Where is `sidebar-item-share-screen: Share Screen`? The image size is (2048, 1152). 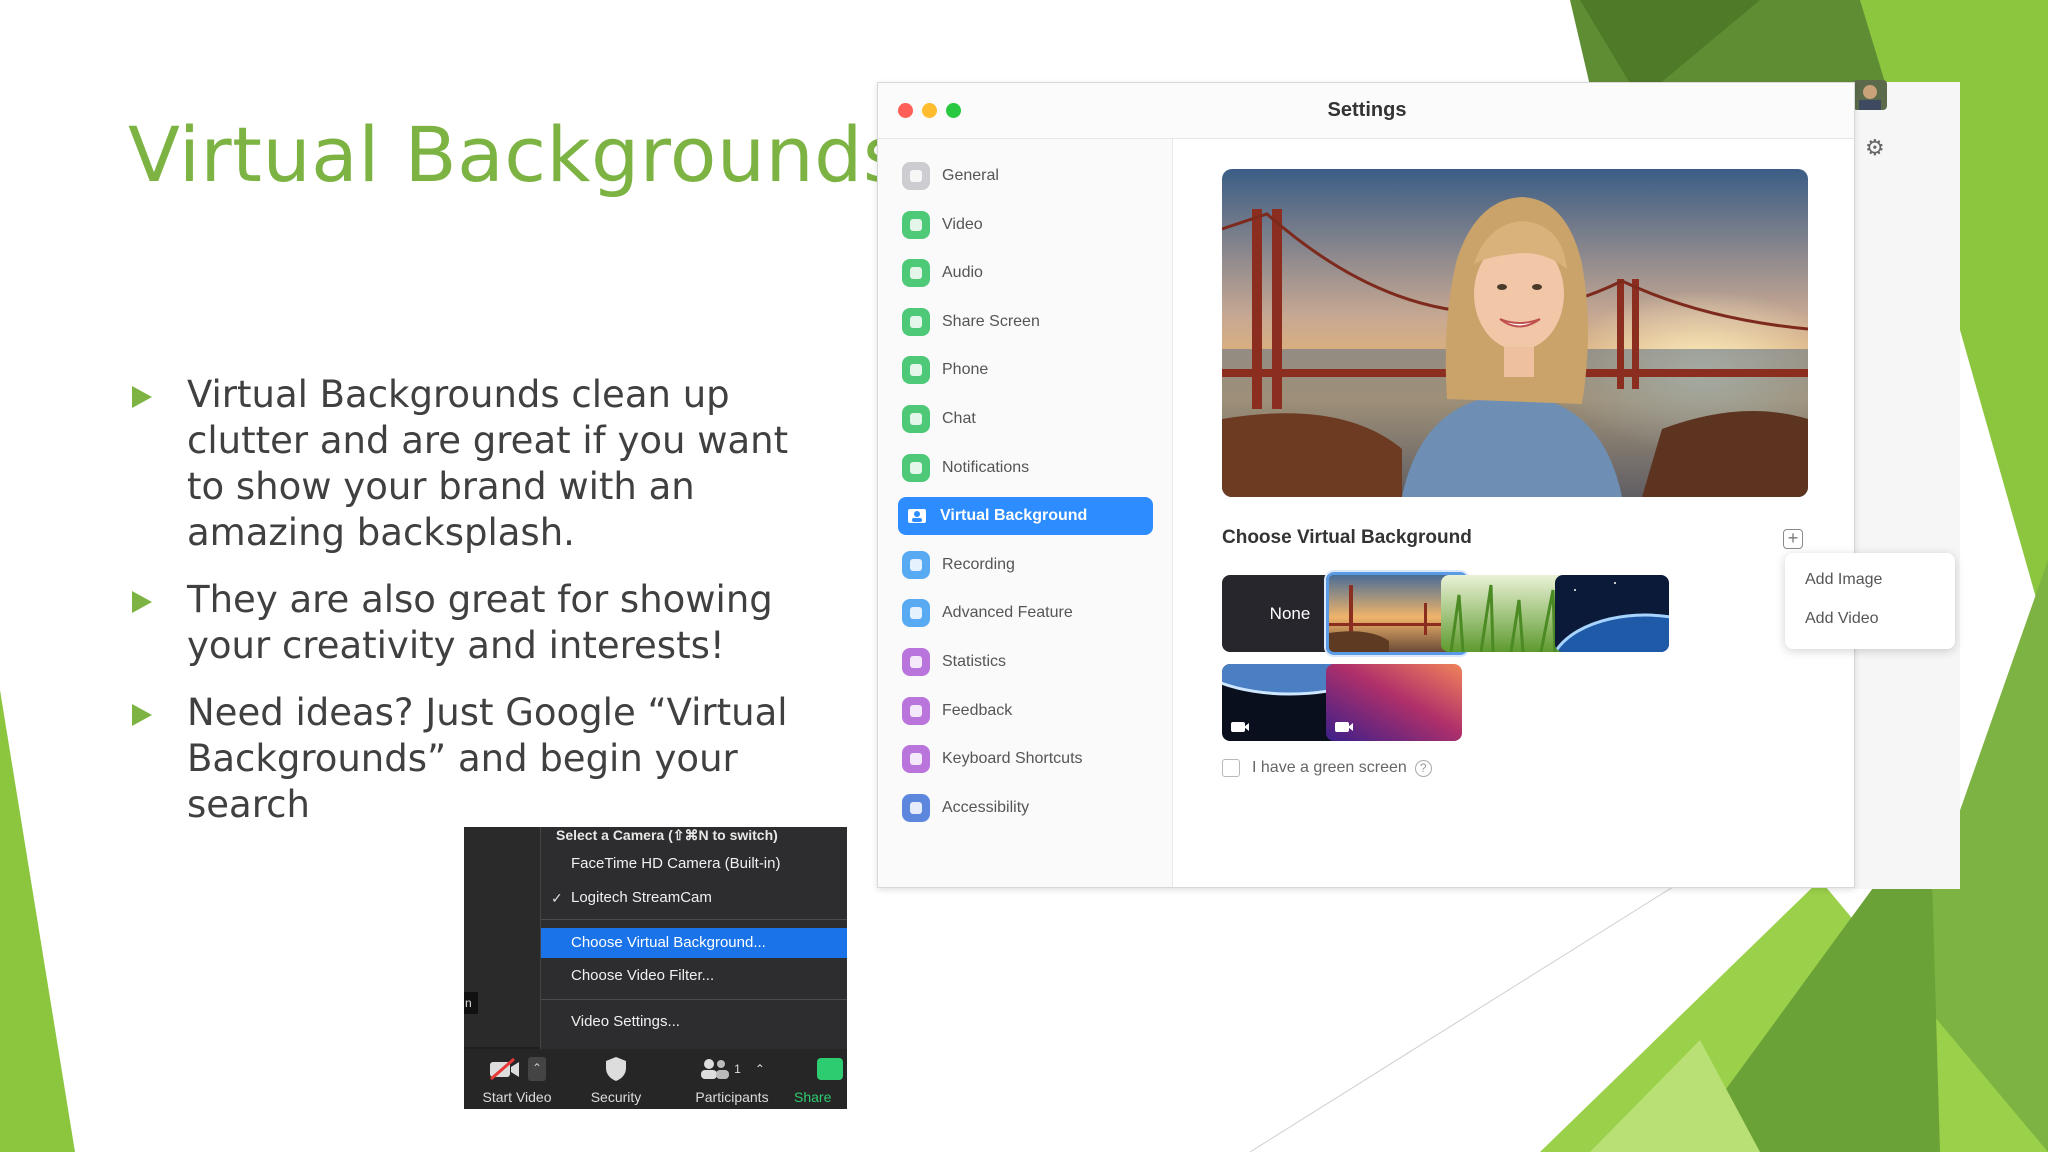
sidebar-item-share-screen: Share Screen is located at coordinates (1025, 322).